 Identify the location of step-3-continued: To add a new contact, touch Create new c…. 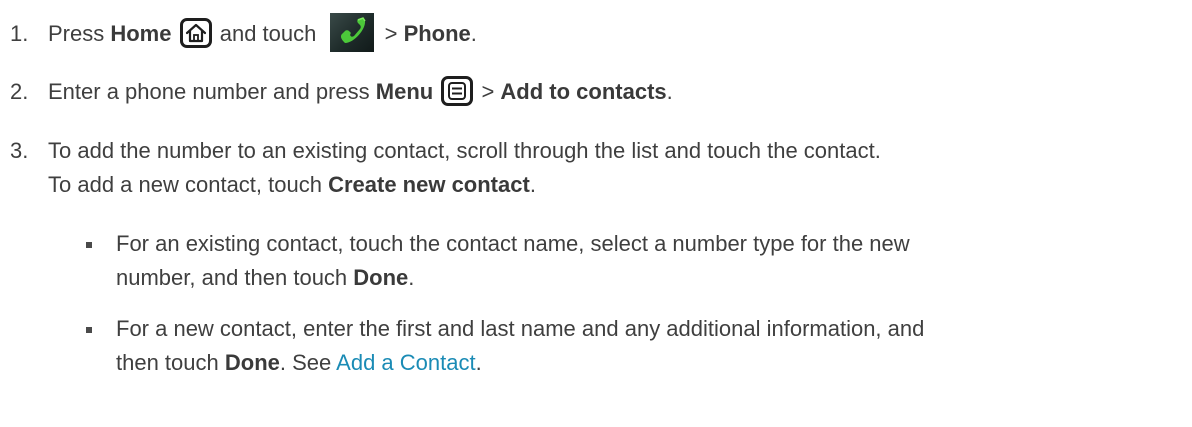
(292, 184).